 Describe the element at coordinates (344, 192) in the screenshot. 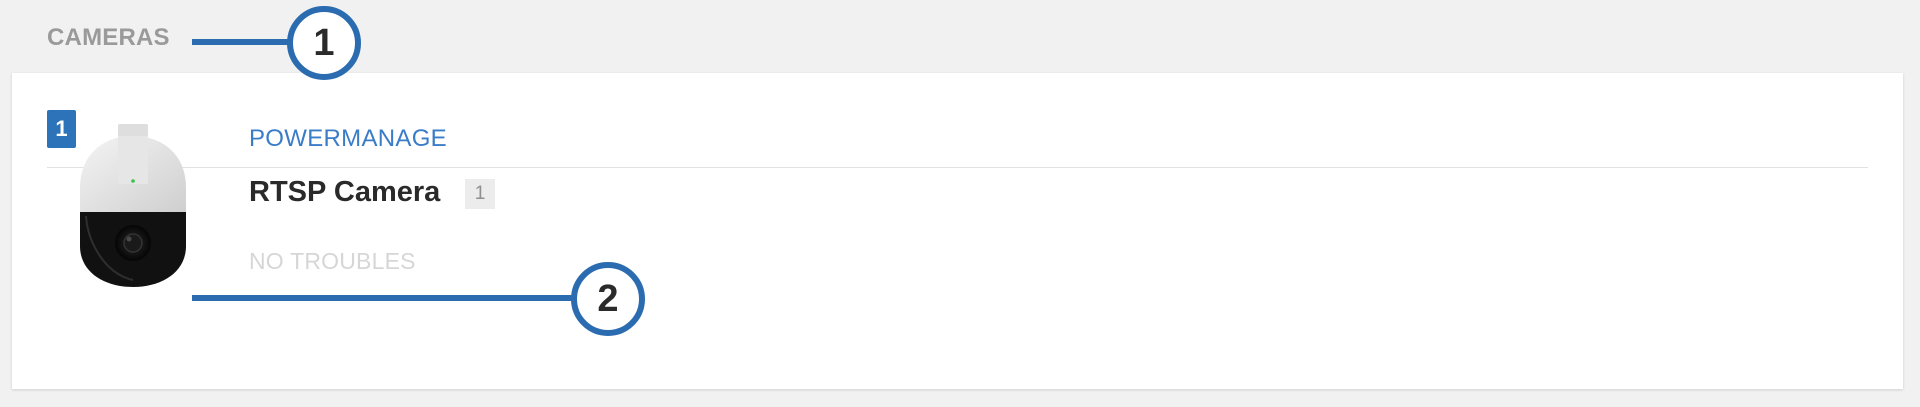

I see `device-name: RTSP Camera` at that location.